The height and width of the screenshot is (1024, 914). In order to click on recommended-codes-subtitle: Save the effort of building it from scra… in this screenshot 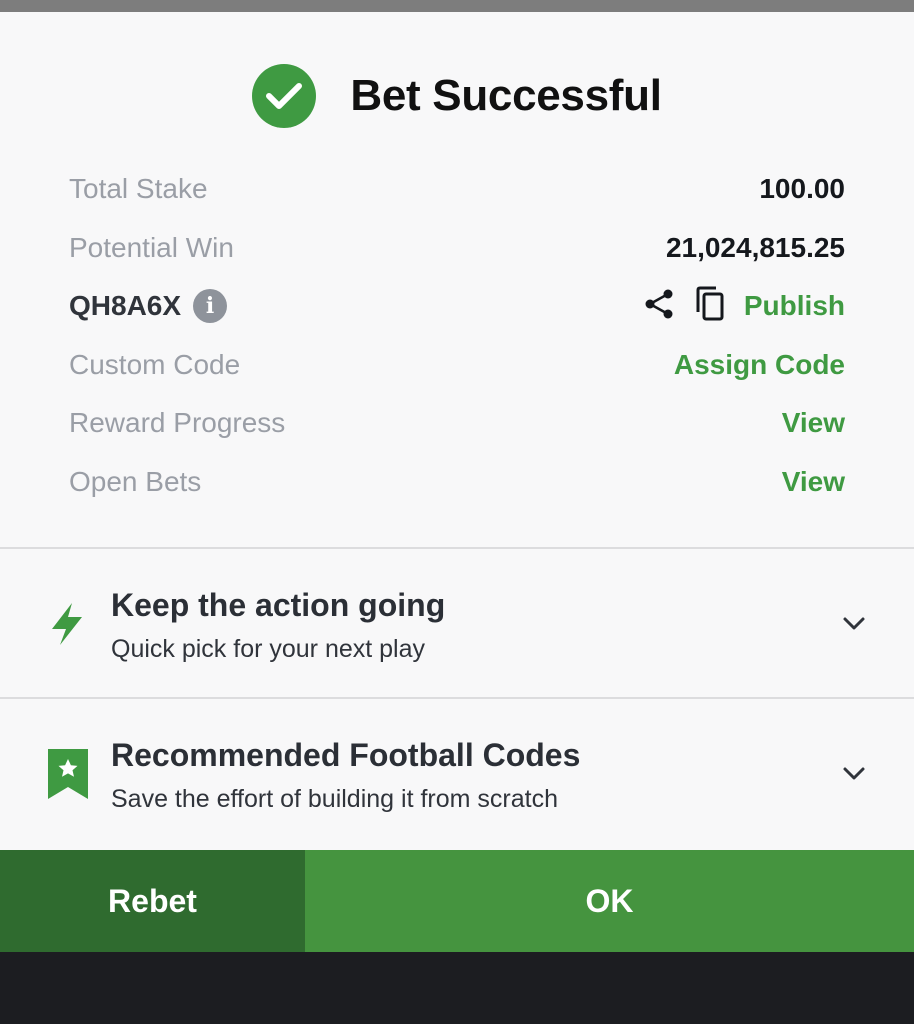, I will do `click(334, 799)`.